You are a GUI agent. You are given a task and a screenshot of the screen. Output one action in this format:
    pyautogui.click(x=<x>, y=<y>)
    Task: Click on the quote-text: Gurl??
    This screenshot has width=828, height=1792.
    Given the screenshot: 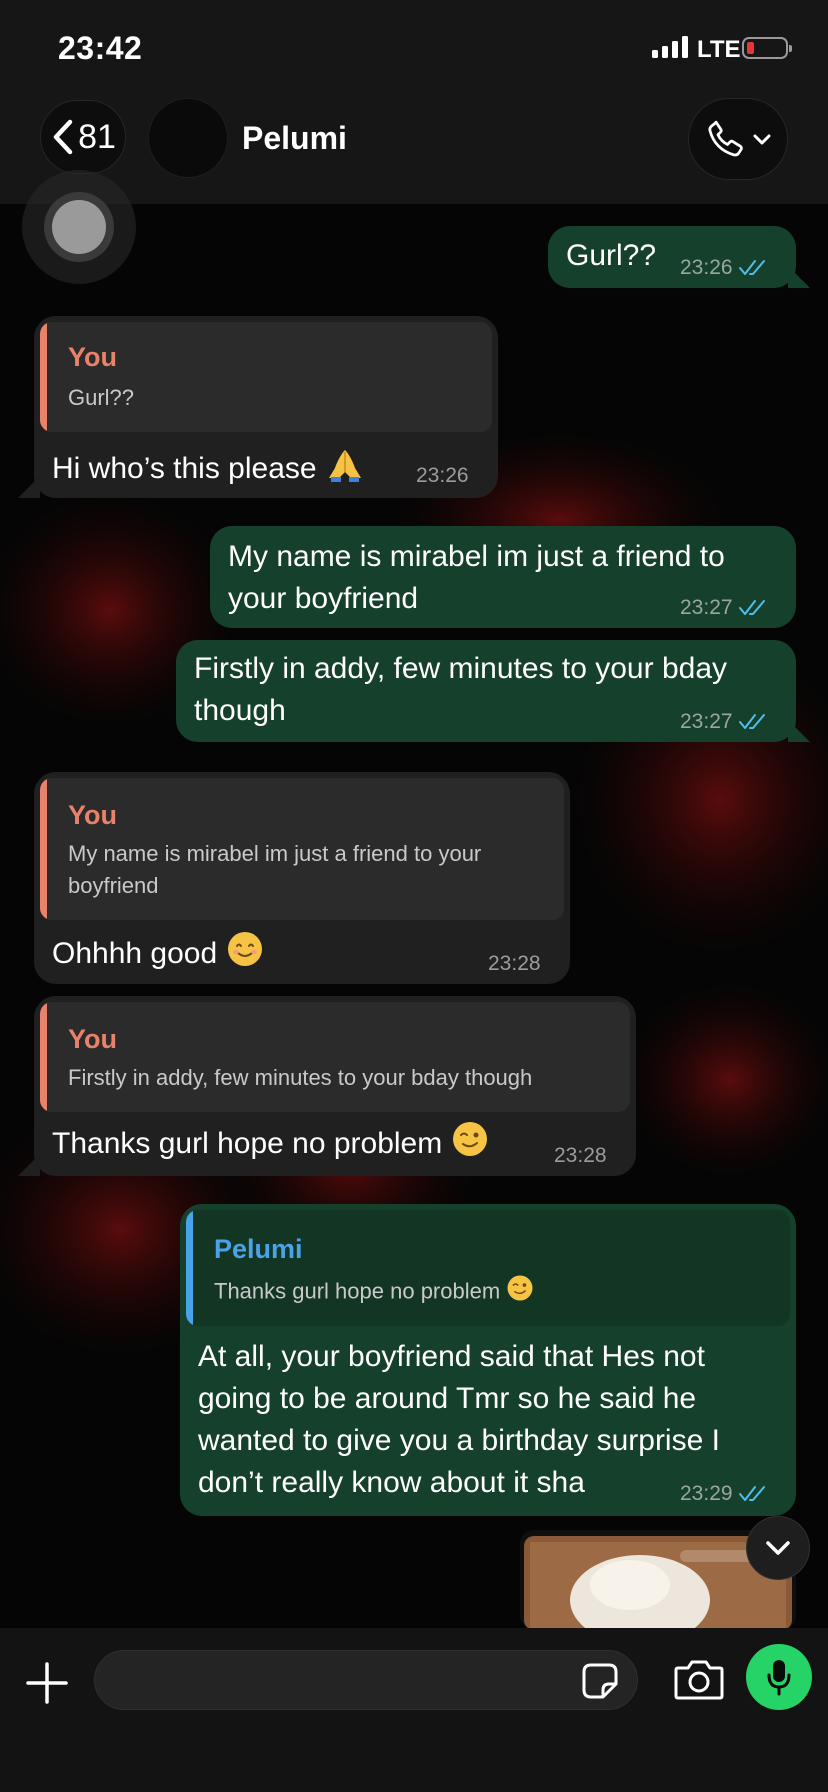 What is the action you would take?
    pyautogui.click(x=101, y=397)
    